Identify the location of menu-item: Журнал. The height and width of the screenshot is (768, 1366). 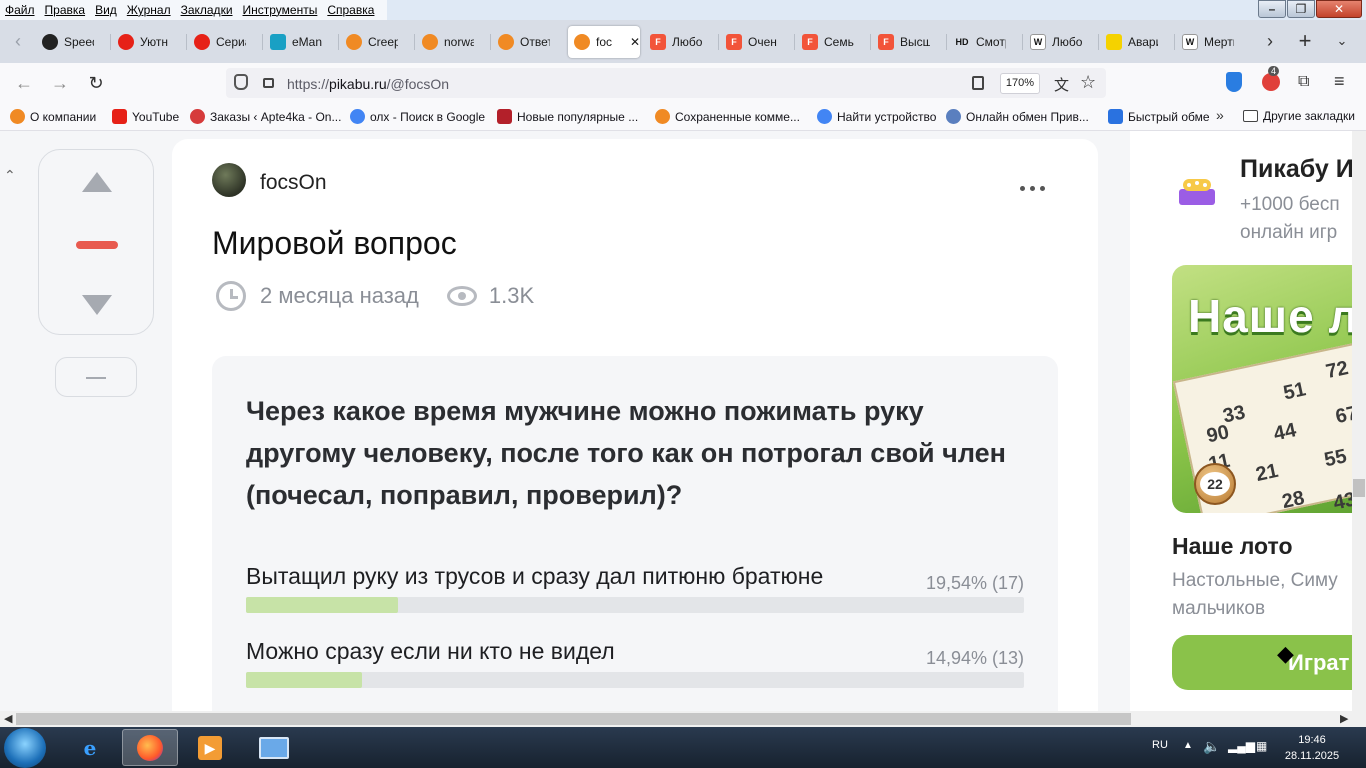
(149, 10).